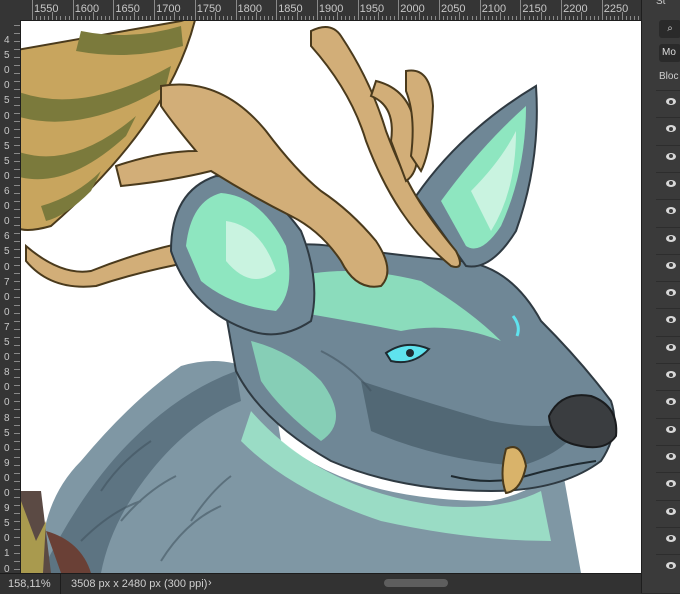  Describe the element at coordinates (29, 584) in the screenshot. I see `zoom-level: 158,11%` at that location.